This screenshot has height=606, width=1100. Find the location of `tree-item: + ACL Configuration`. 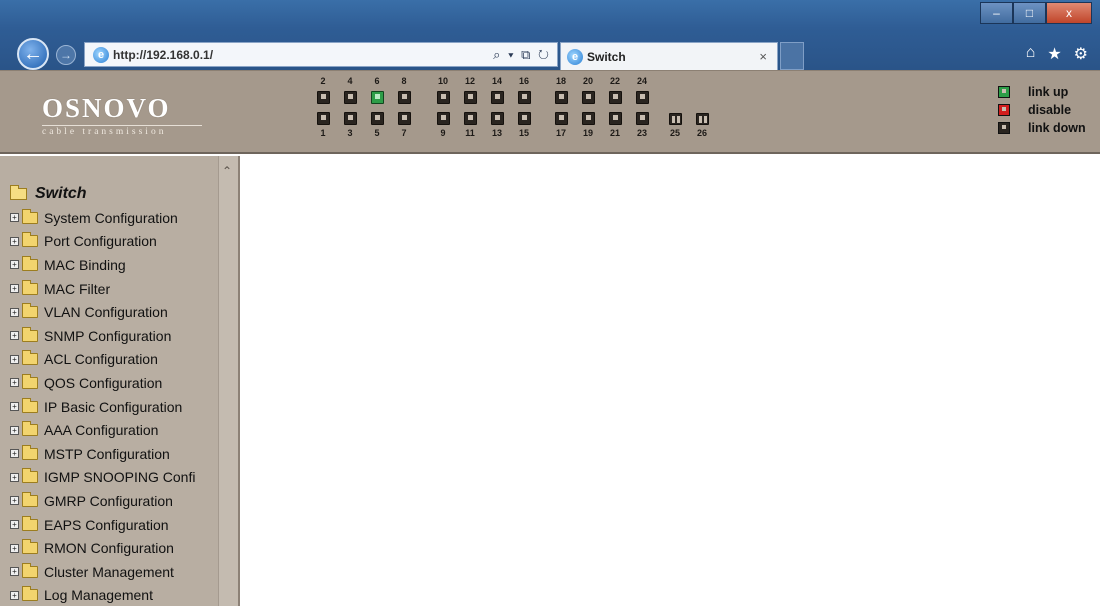

tree-item: + ACL Configuration is located at coordinates (117, 360).